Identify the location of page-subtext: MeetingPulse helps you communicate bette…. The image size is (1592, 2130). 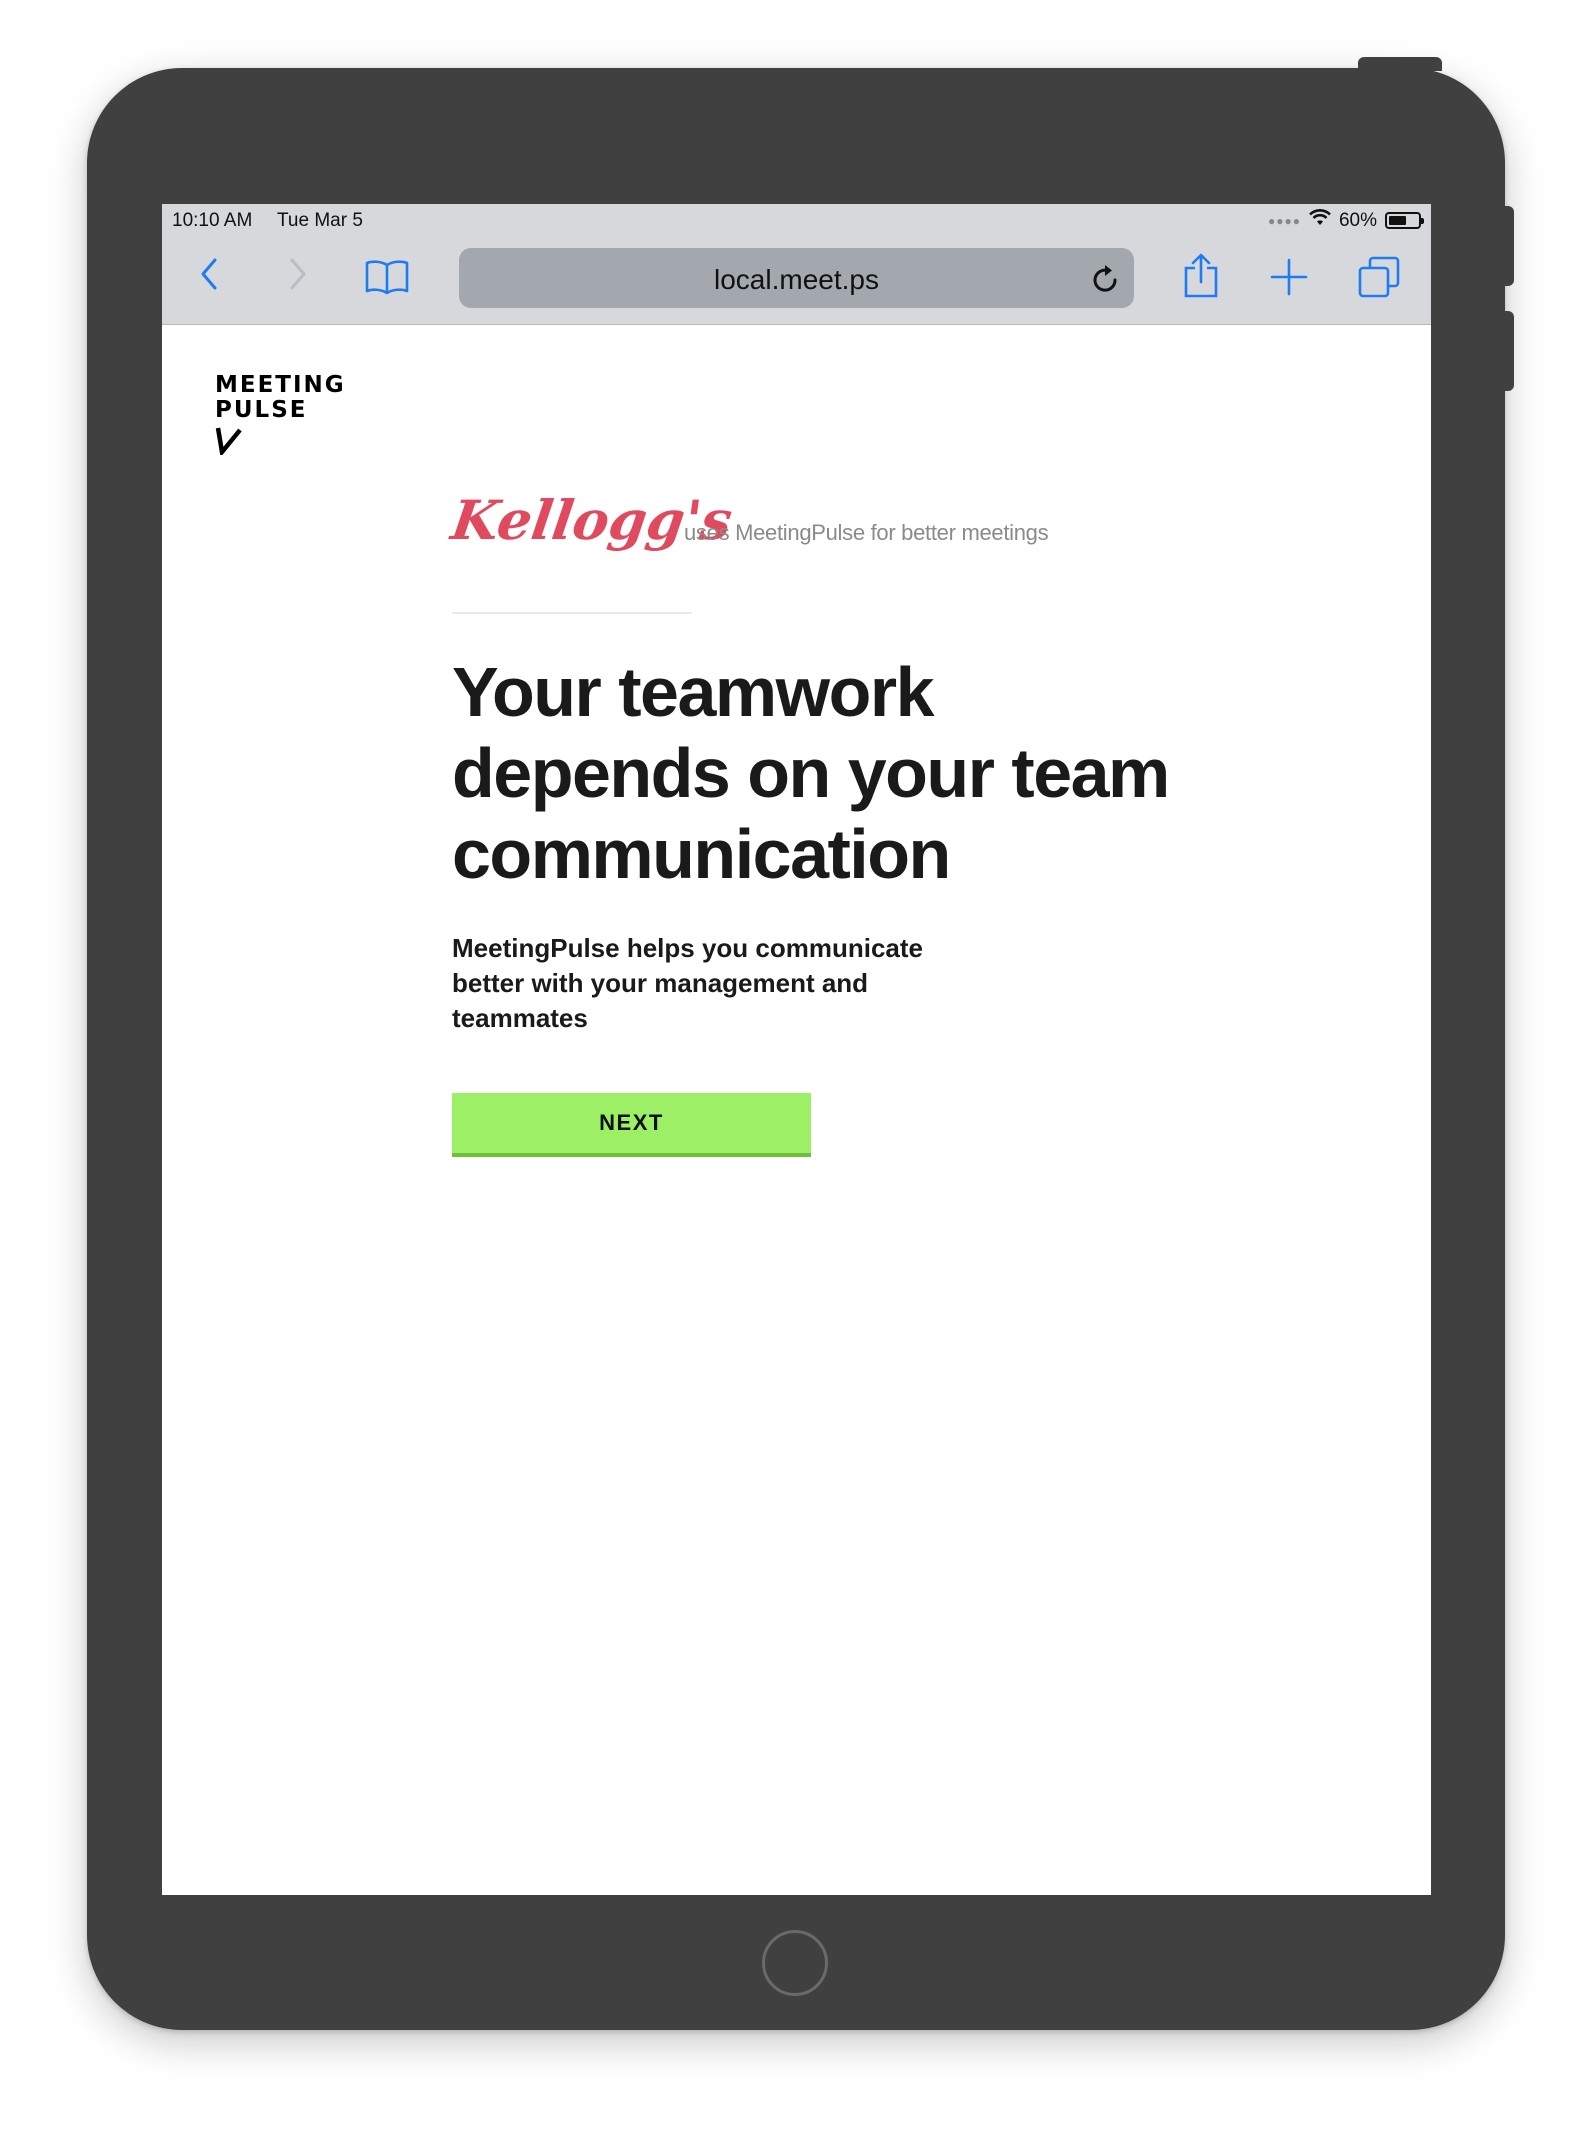
(687, 983).